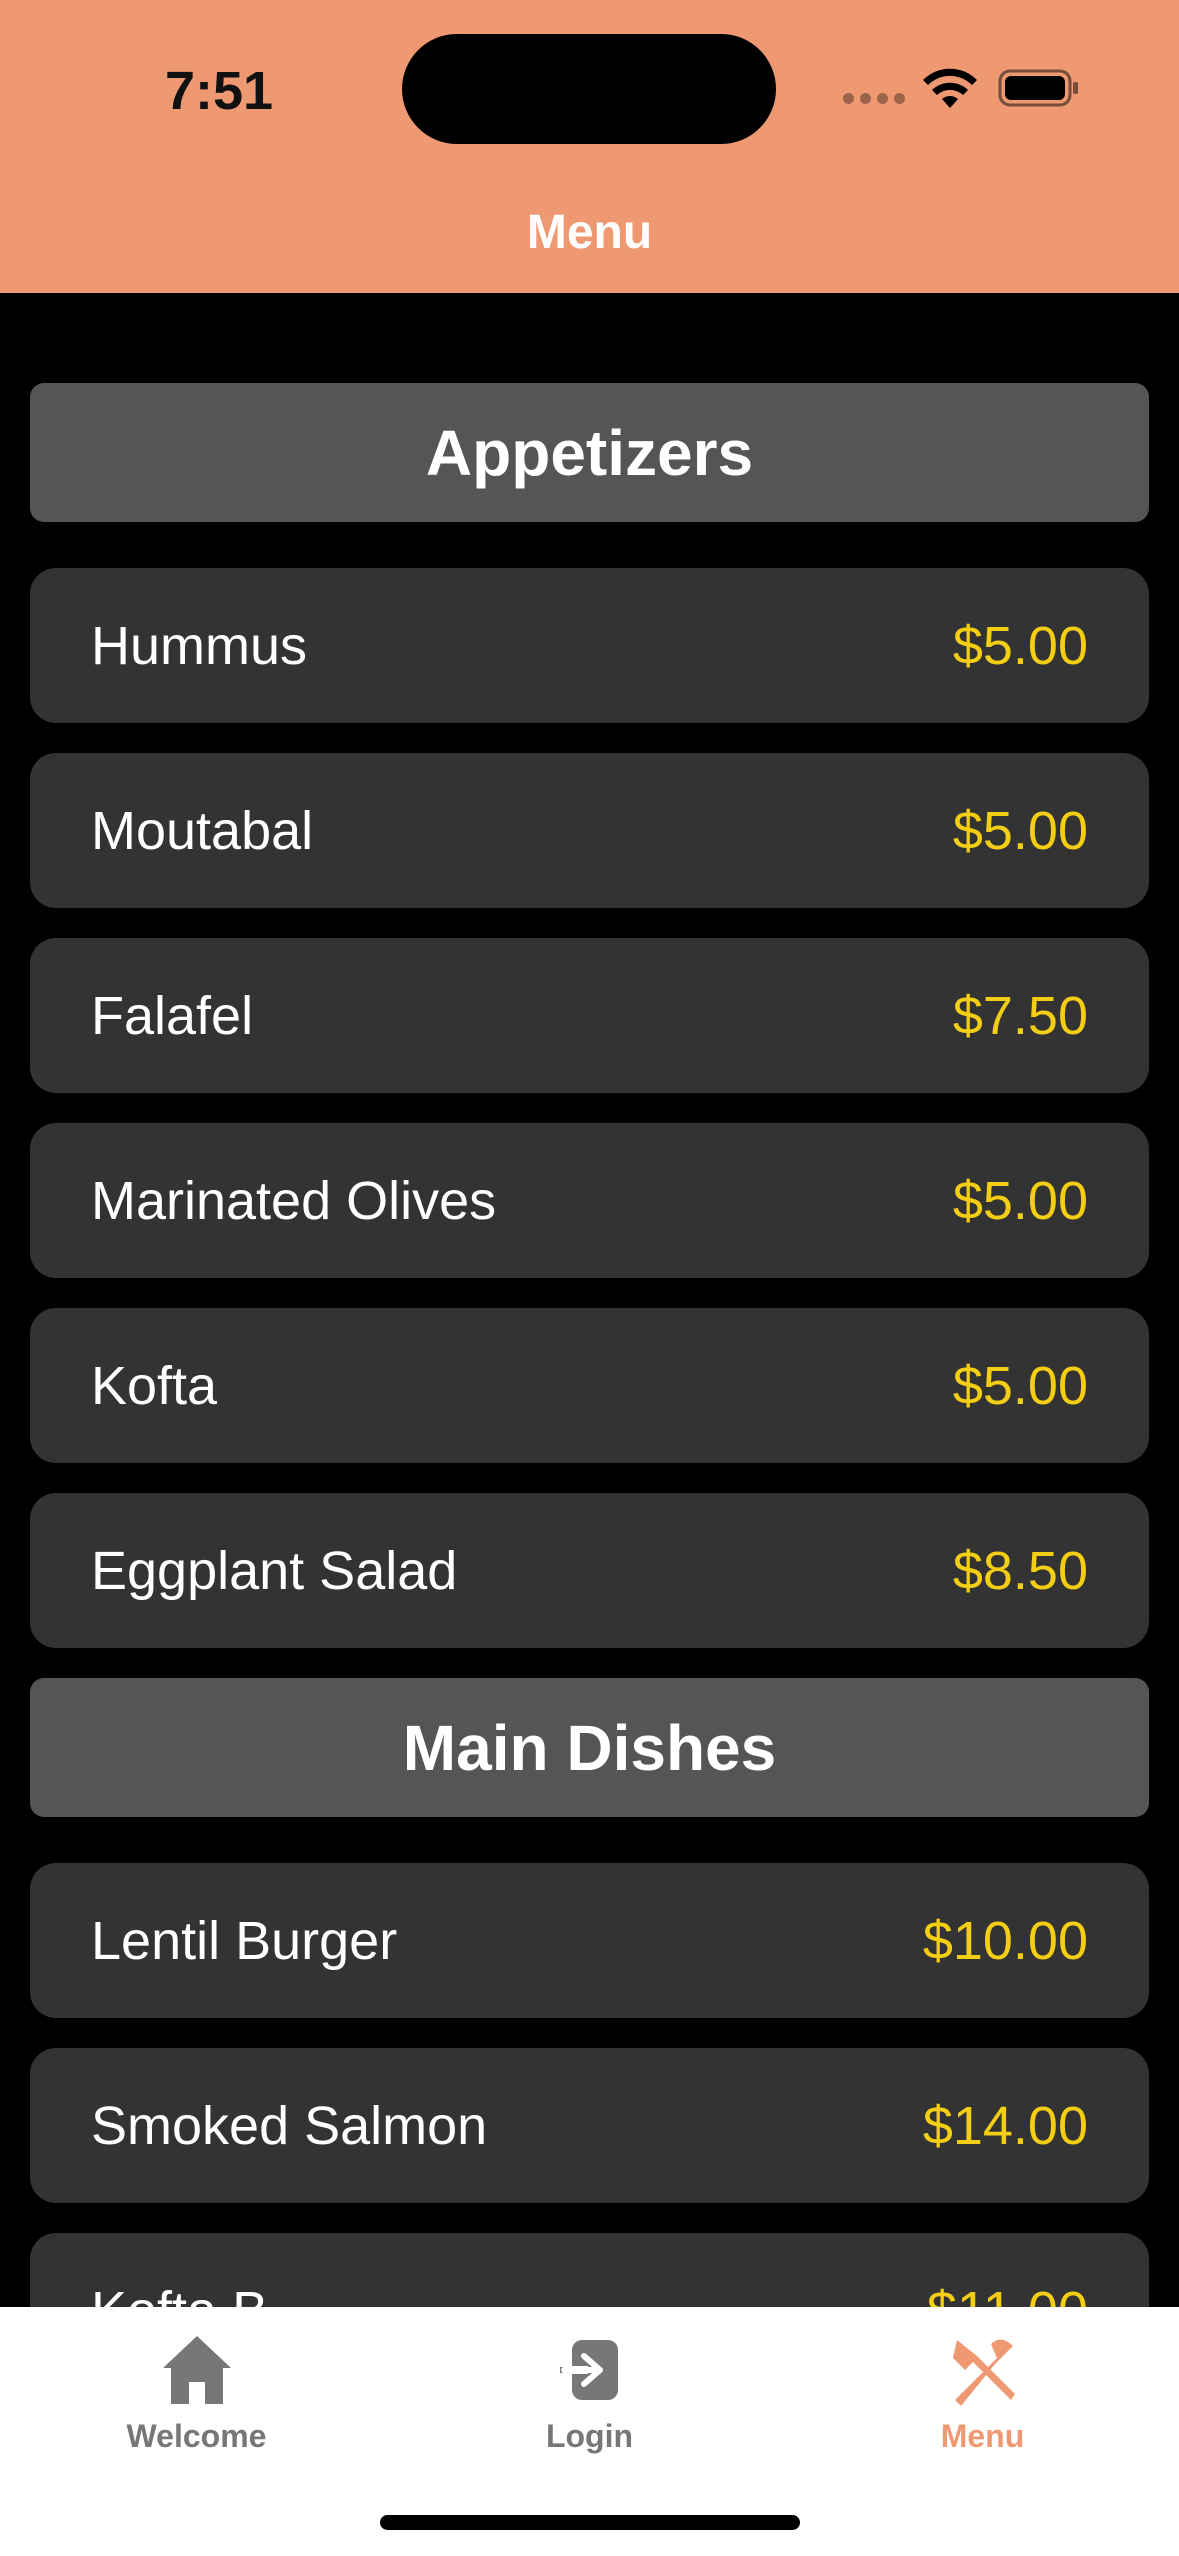 The image size is (1179, 2556). I want to click on tab-label: Welcome, so click(196, 2436).